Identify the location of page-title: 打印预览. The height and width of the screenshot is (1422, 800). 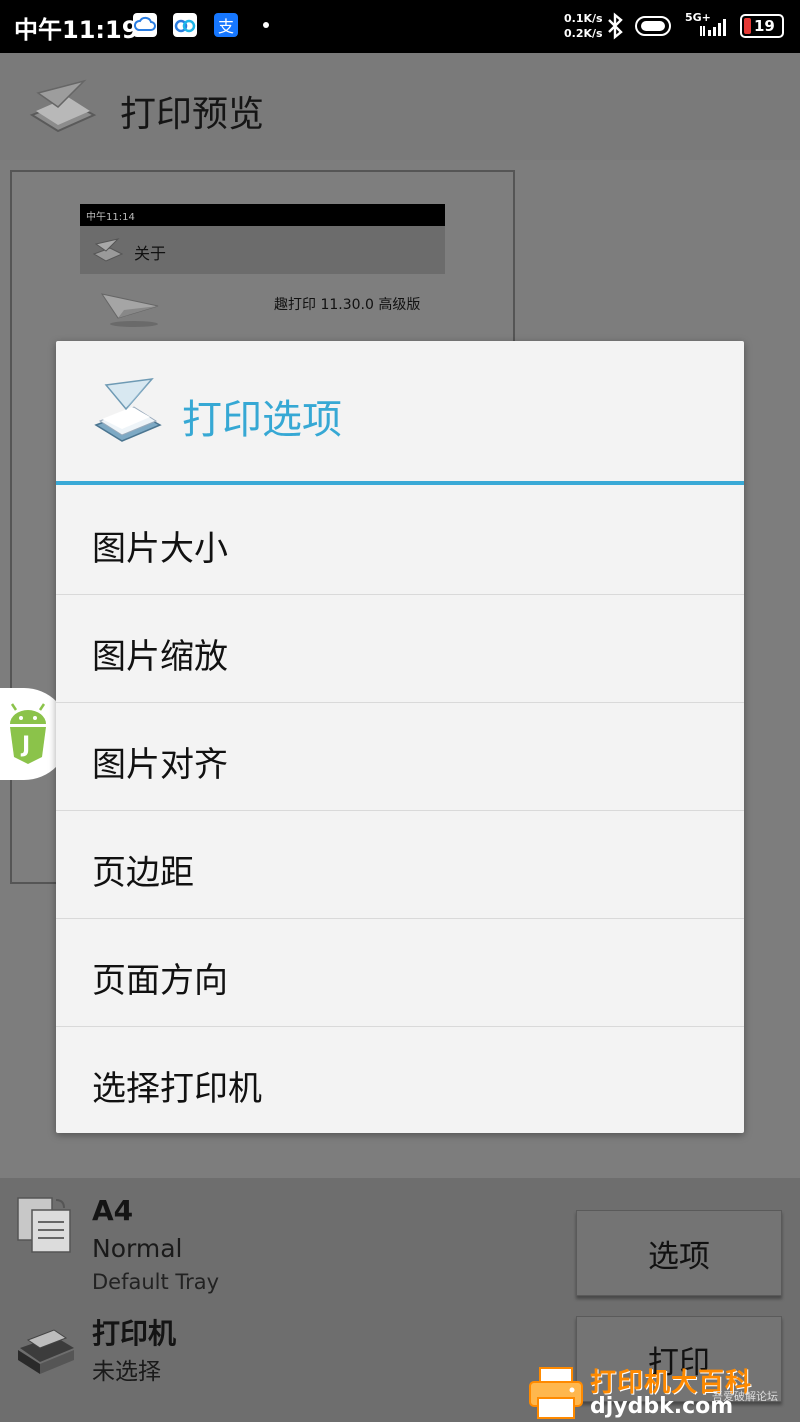
(192, 114).